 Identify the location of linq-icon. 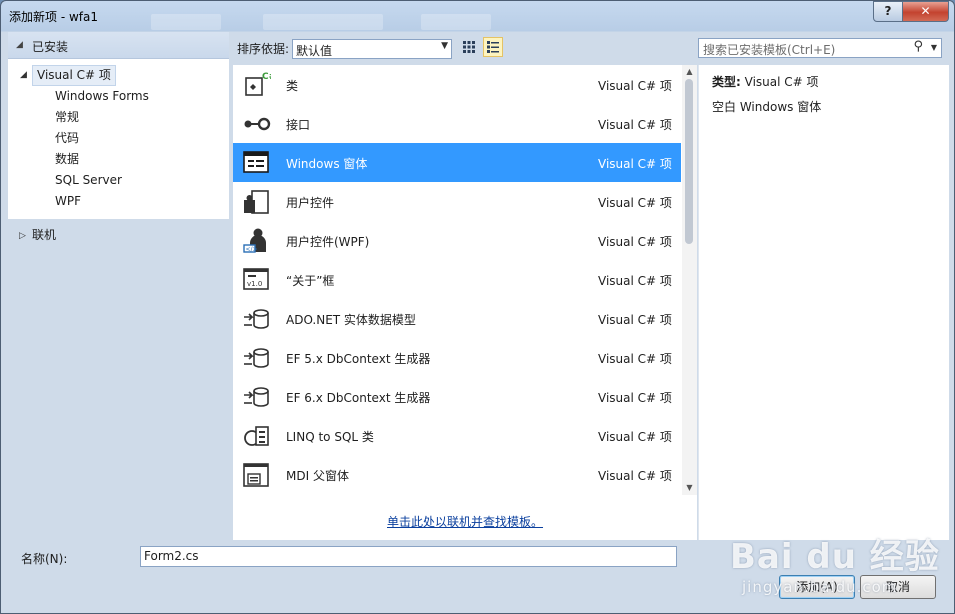
(256, 436).